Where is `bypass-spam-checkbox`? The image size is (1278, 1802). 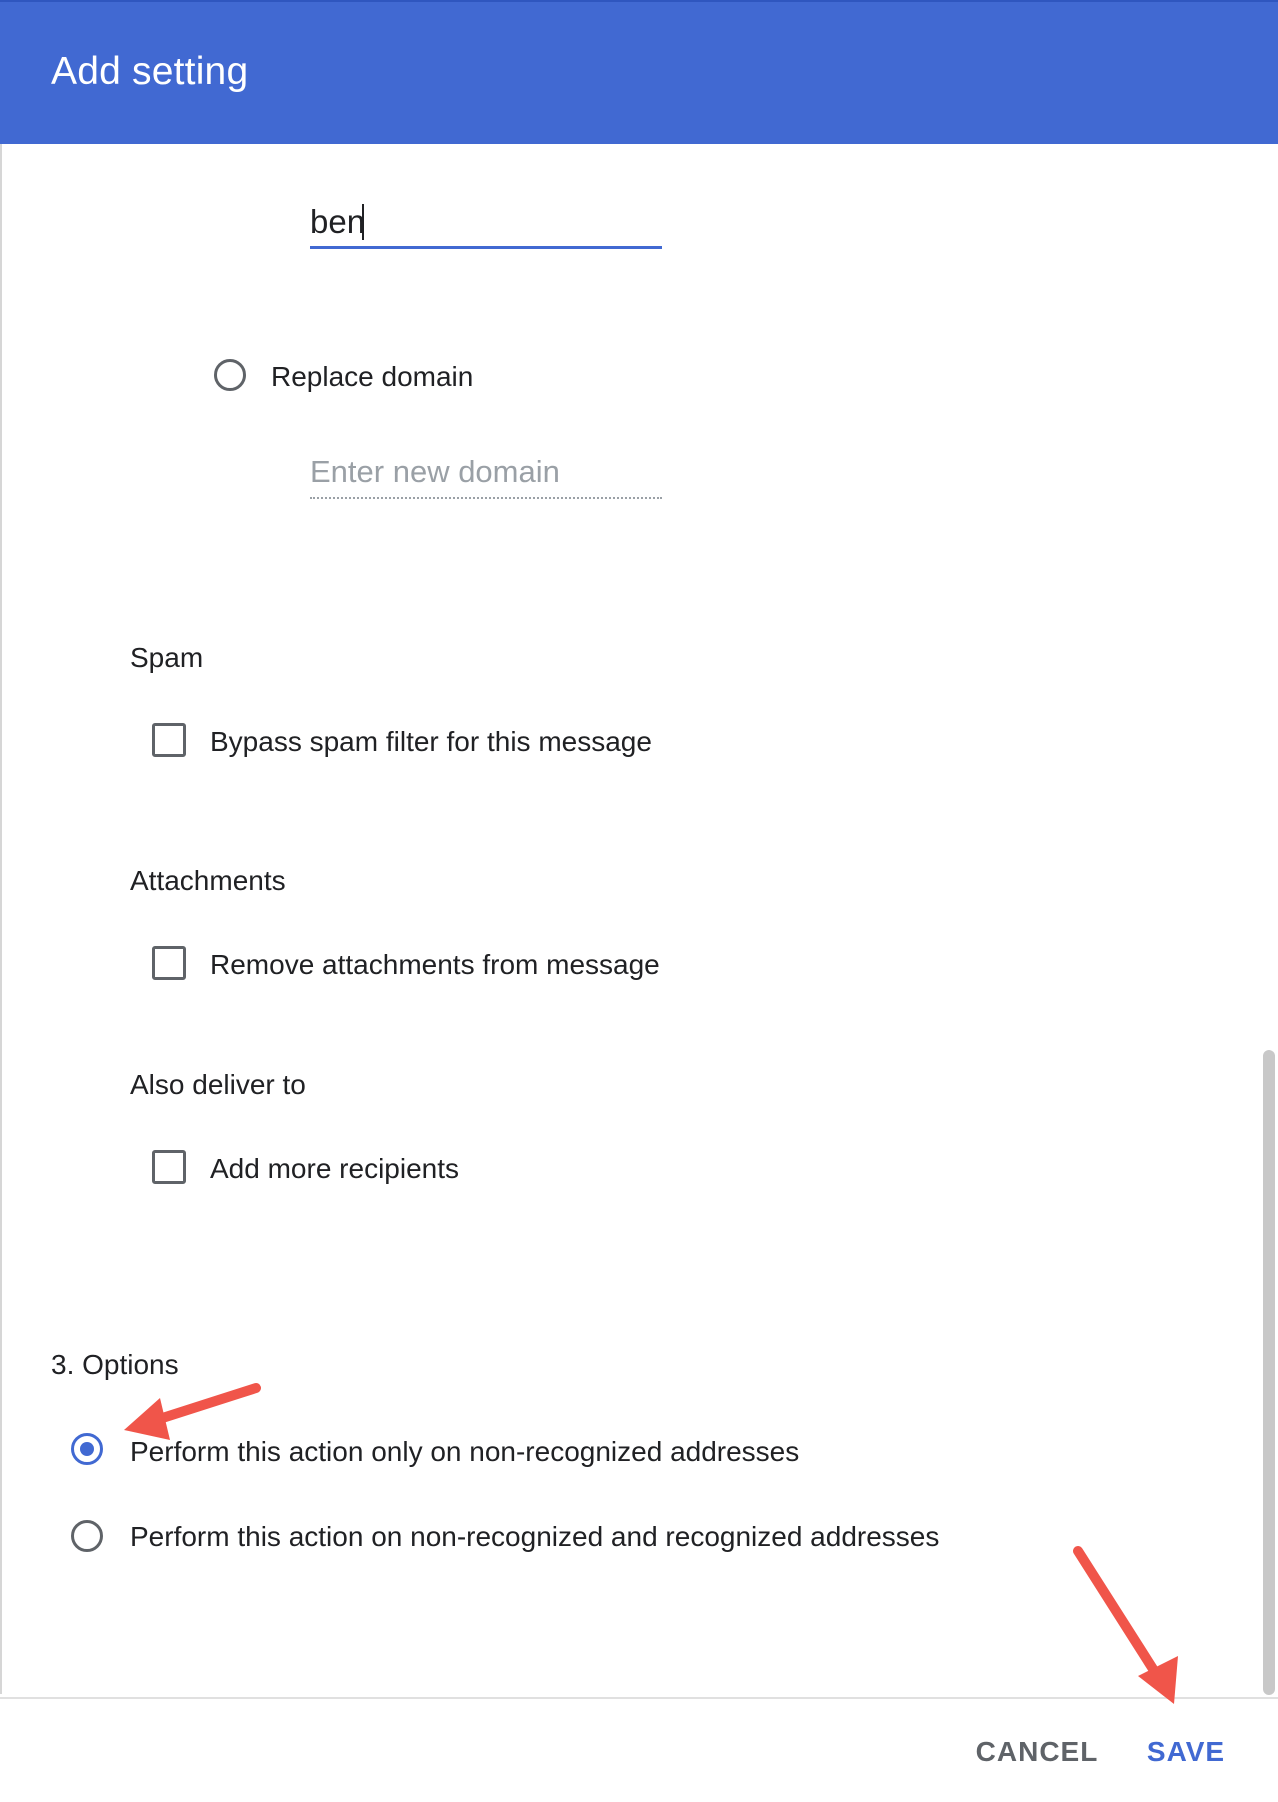 bypass-spam-checkbox is located at coordinates (169, 740).